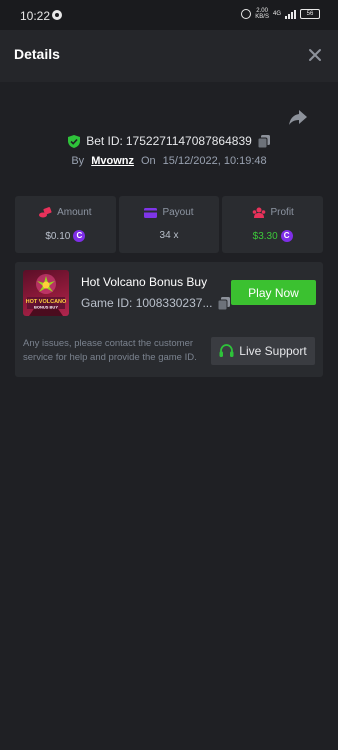 The width and height of the screenshot is (338, 750). What do you see at coordinates (78, 161) in the screenshot?
I see `by-label: By` at bounding box center [78, 161].